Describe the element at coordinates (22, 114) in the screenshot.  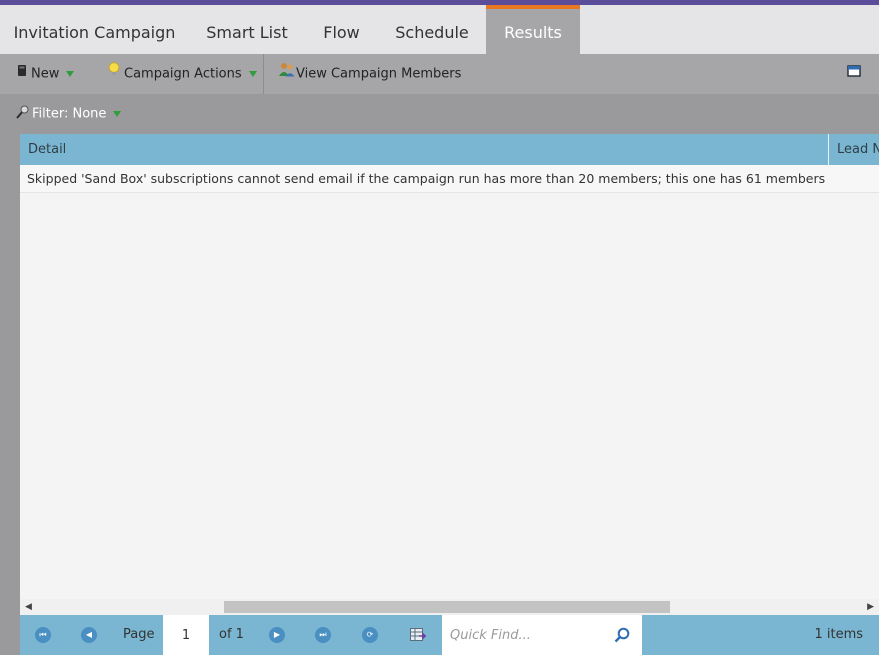
I see `filter-icon` at that location.